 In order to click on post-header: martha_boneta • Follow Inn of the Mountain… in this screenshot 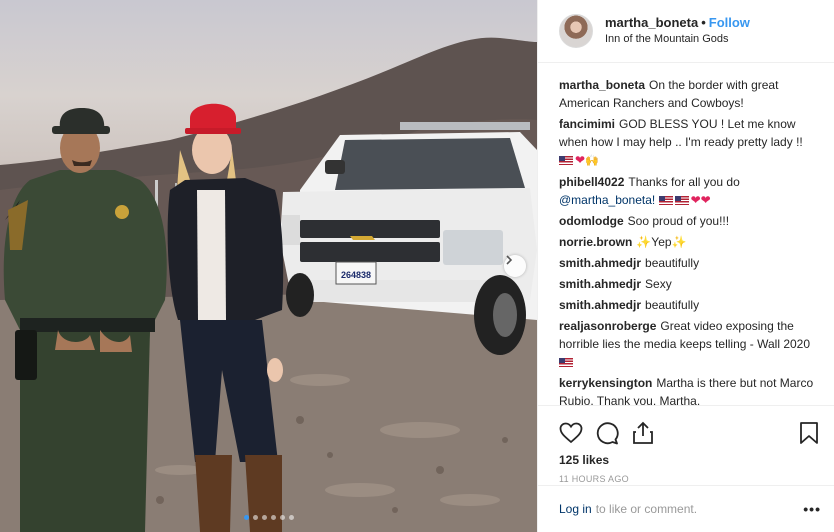, I will do `click(686, 31)`.